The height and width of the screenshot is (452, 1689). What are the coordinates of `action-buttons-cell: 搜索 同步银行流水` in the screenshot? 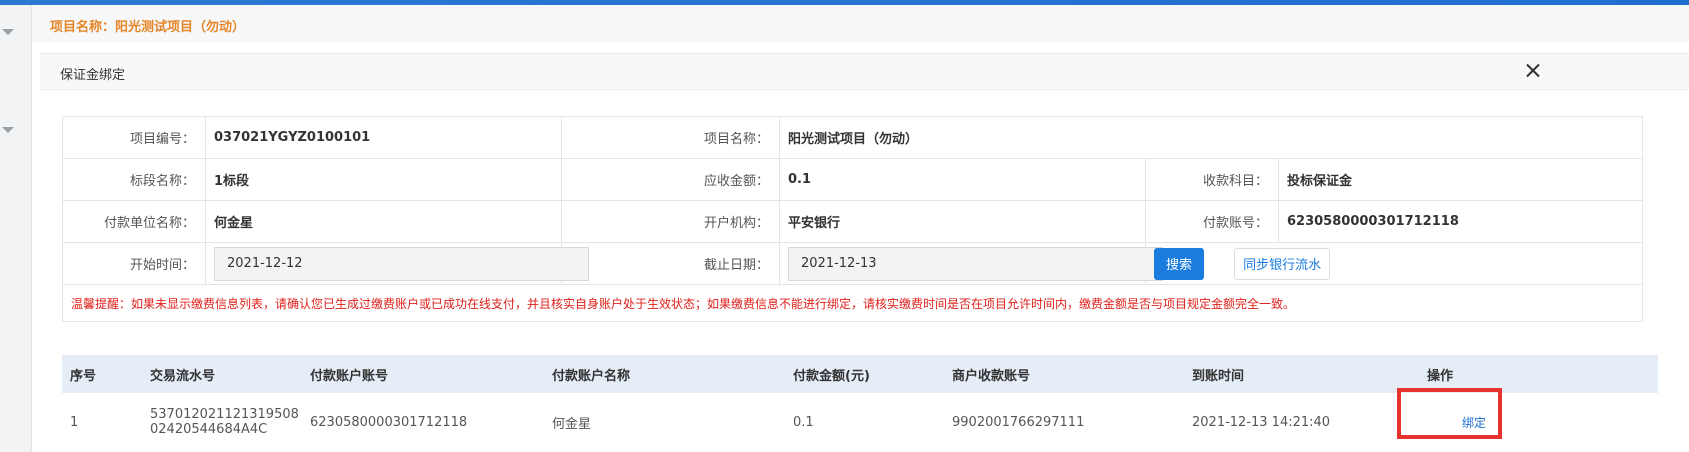 It's located at (1394, 263).